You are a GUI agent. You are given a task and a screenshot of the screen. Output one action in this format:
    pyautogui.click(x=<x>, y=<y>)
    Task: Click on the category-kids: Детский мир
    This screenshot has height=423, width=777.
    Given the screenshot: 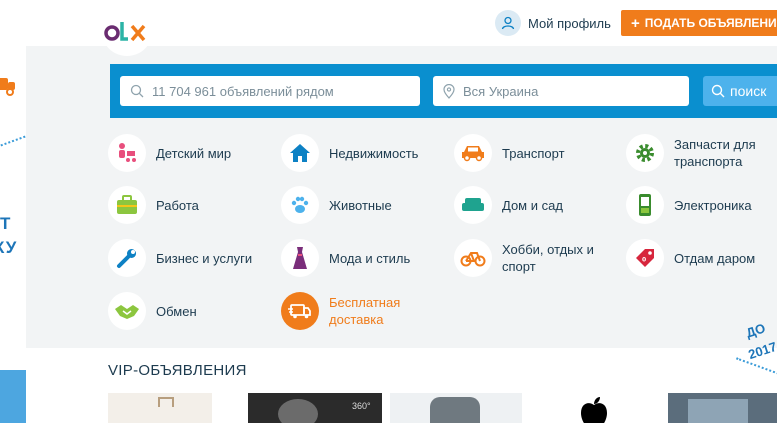 What is the action you would take?
    pyautogui.click(x=169, y=153)
    